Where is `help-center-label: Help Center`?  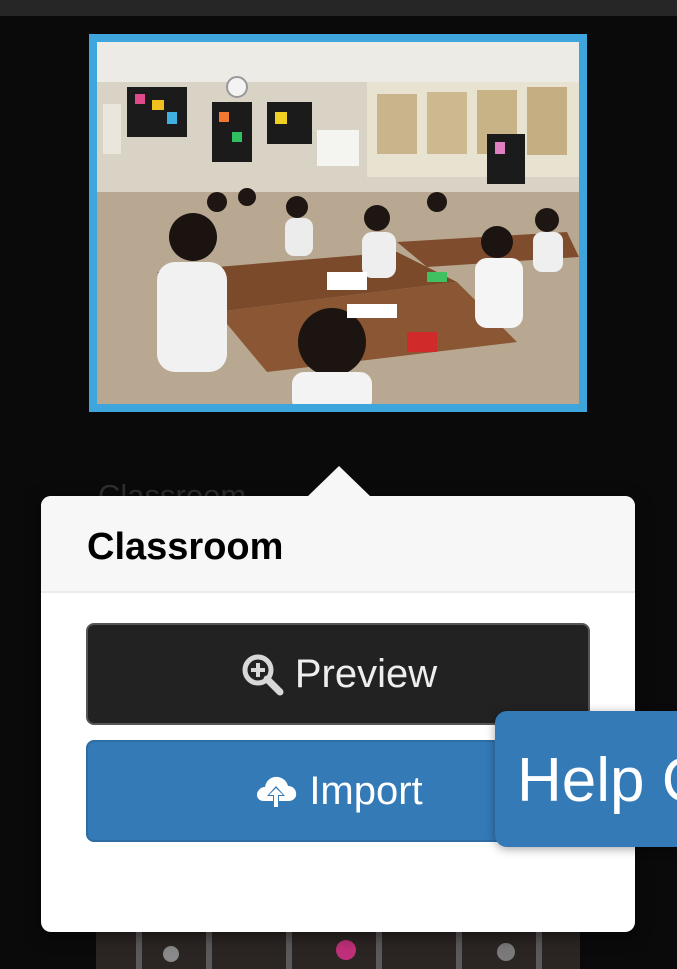
help-center-label: Help Center is located at coordinates (597, 780).